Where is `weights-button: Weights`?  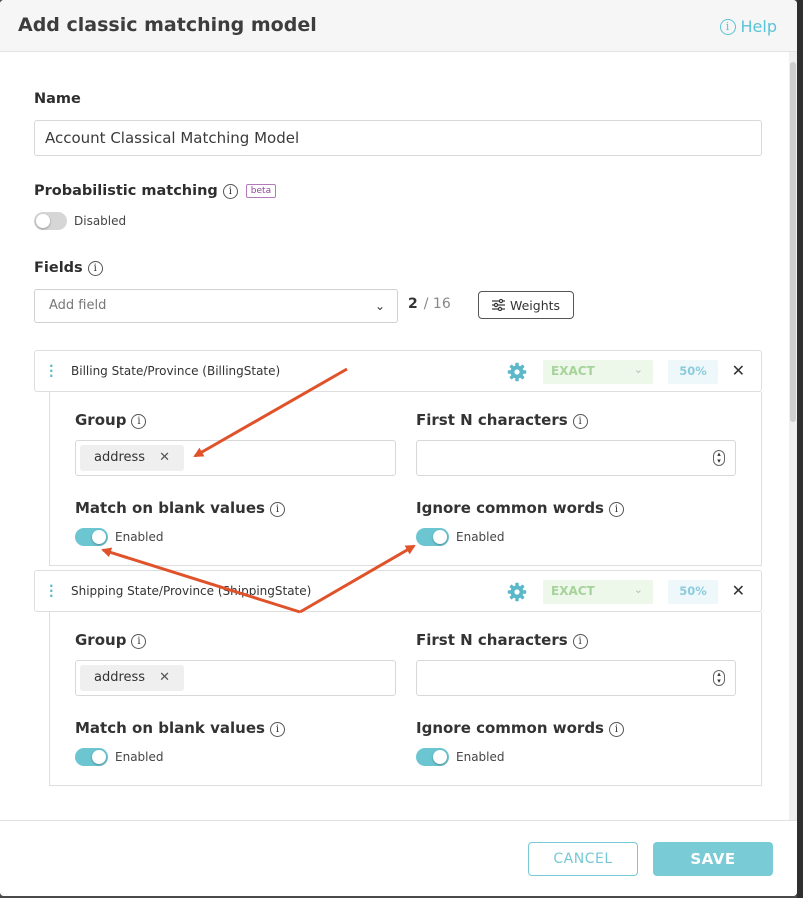 weights-button: Weights is located at coordinates (526, 305).